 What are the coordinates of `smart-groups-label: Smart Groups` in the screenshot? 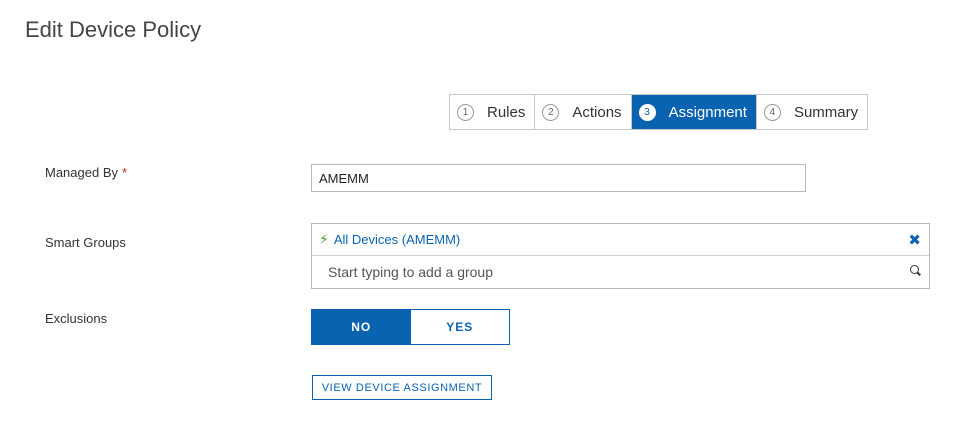 It's located at (85, 242).